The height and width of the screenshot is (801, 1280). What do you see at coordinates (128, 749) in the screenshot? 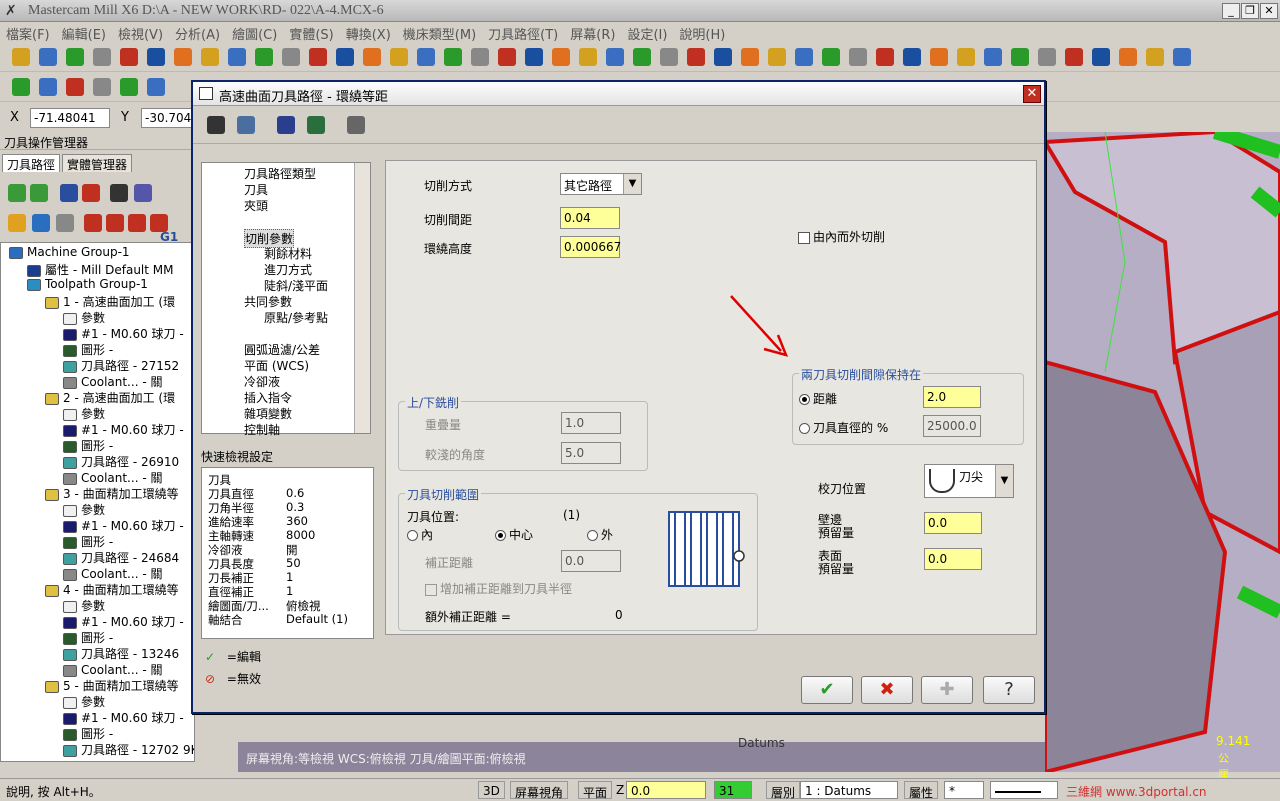
I see `tree-item: 刀具路徑 - 12702 9K` at bounding box center [128, 749].